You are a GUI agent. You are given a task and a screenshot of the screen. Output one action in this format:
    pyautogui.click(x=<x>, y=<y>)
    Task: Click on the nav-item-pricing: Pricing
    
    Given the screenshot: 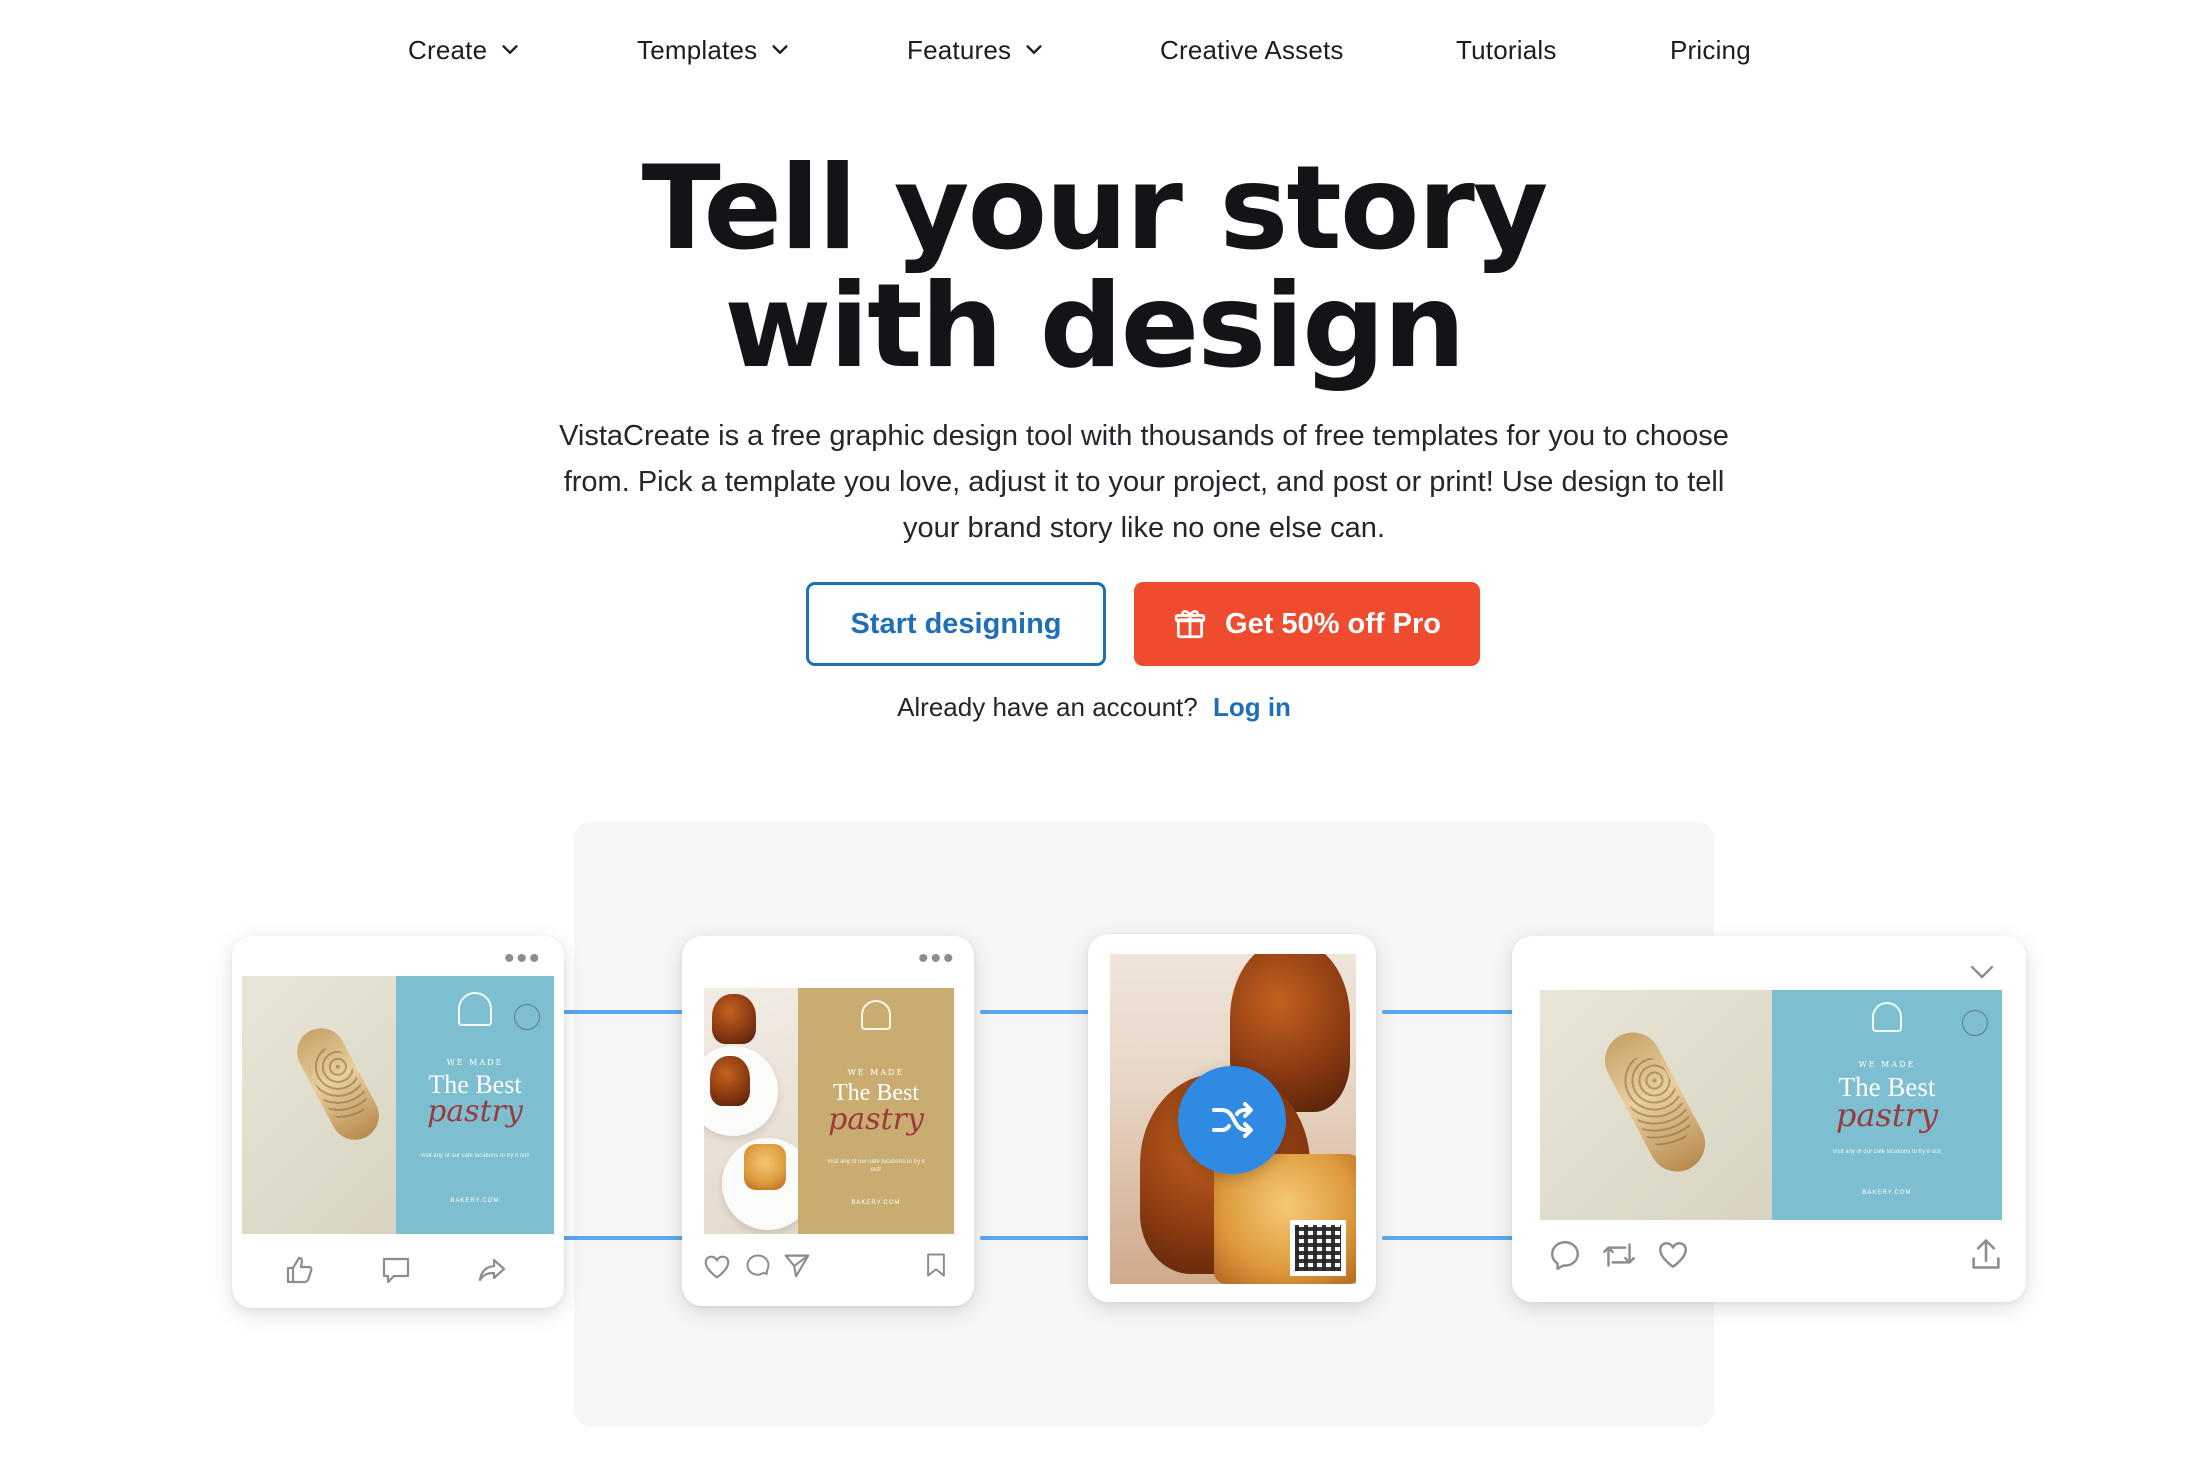 What is the action you would take?
    pyautogui.click(x=1710, y=50)
    